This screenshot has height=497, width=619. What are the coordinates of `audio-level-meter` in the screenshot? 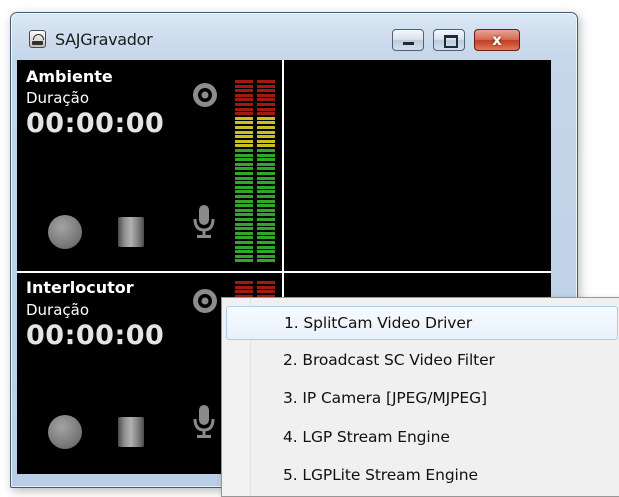 It's located at (255, 172).